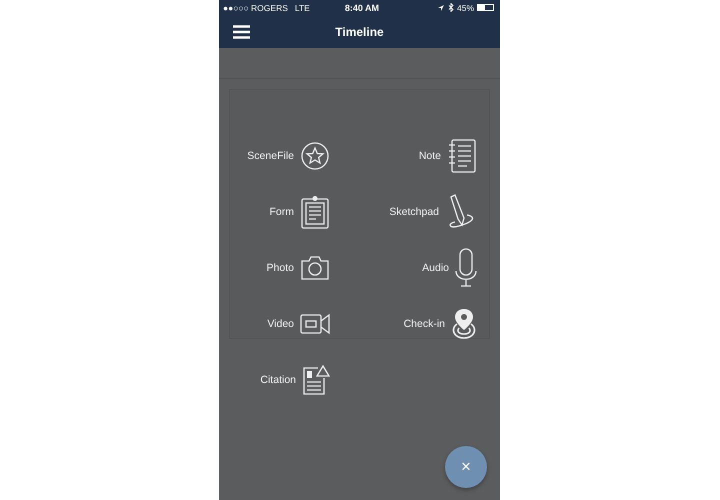 Image resolution: width=720 pixels, height=500 pixels. I want to click on carrier-text: ●●○○○ ROGERS, so click(255, 7).